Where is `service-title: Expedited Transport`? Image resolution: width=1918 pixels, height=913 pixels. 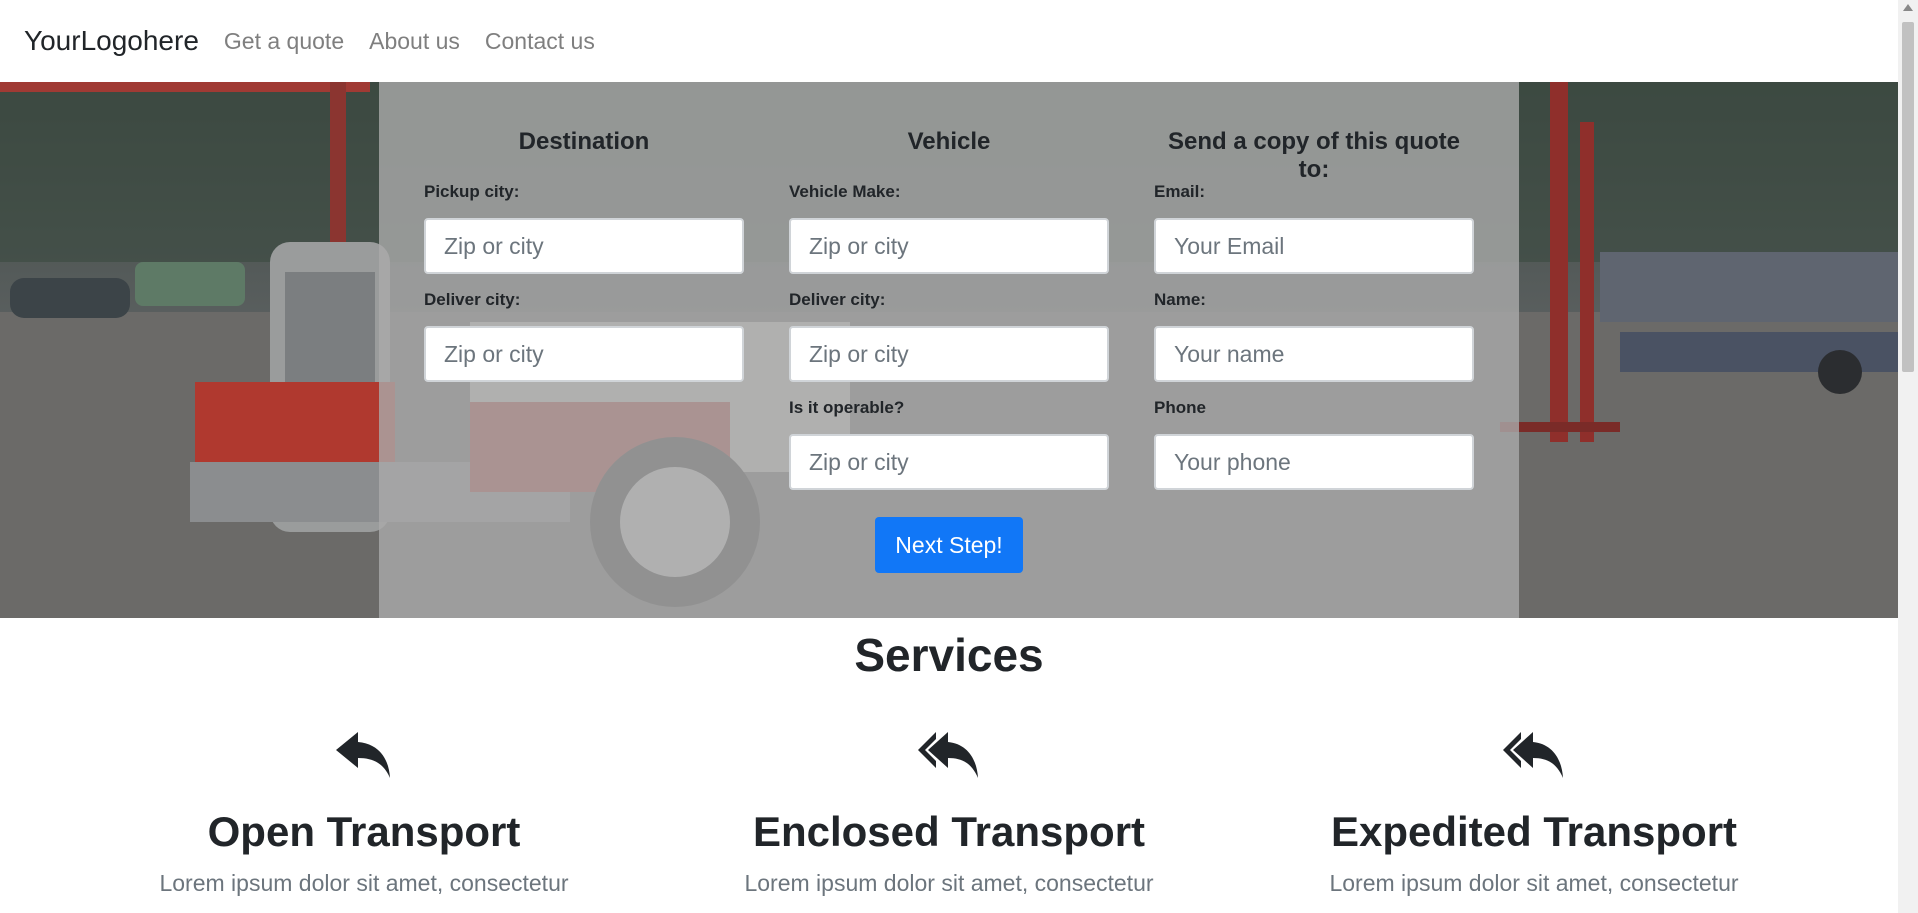
service-title: Expedited Transport is located at coordinates (1534, 831).